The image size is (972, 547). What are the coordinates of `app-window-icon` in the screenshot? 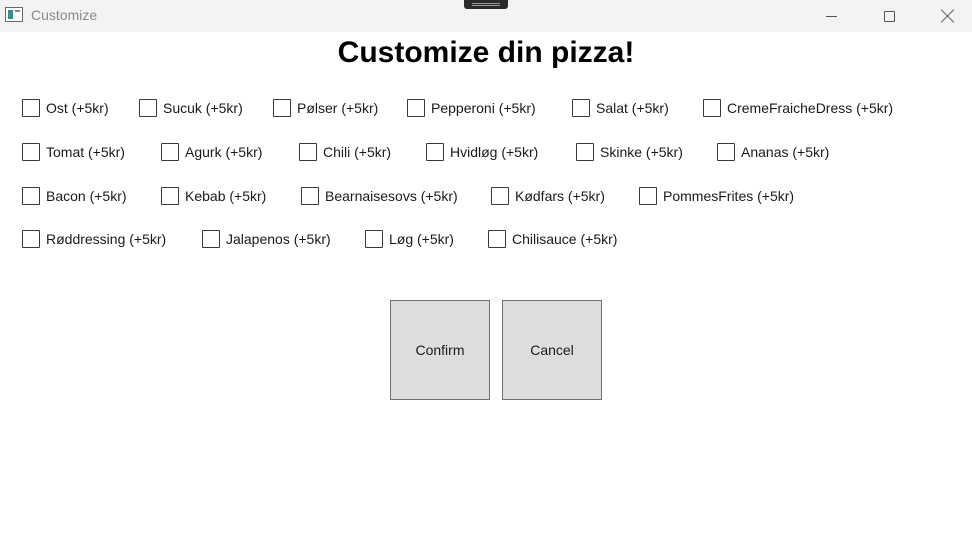 It's located at (14, 14).